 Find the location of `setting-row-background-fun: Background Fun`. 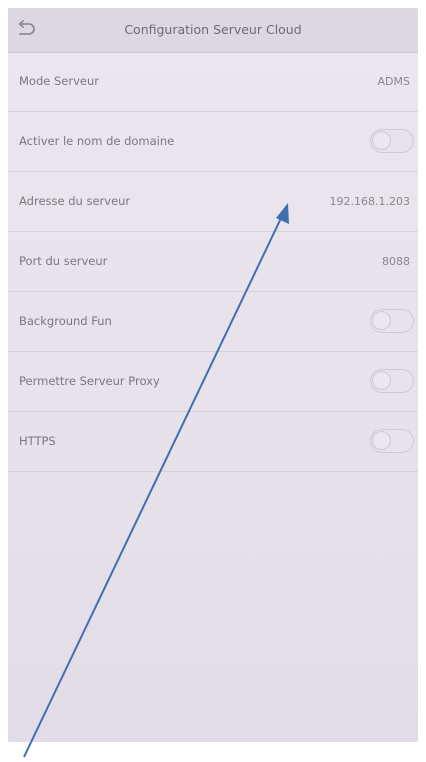

setting-row-background-fun: Background Fun is located at coordinates (213, 322).